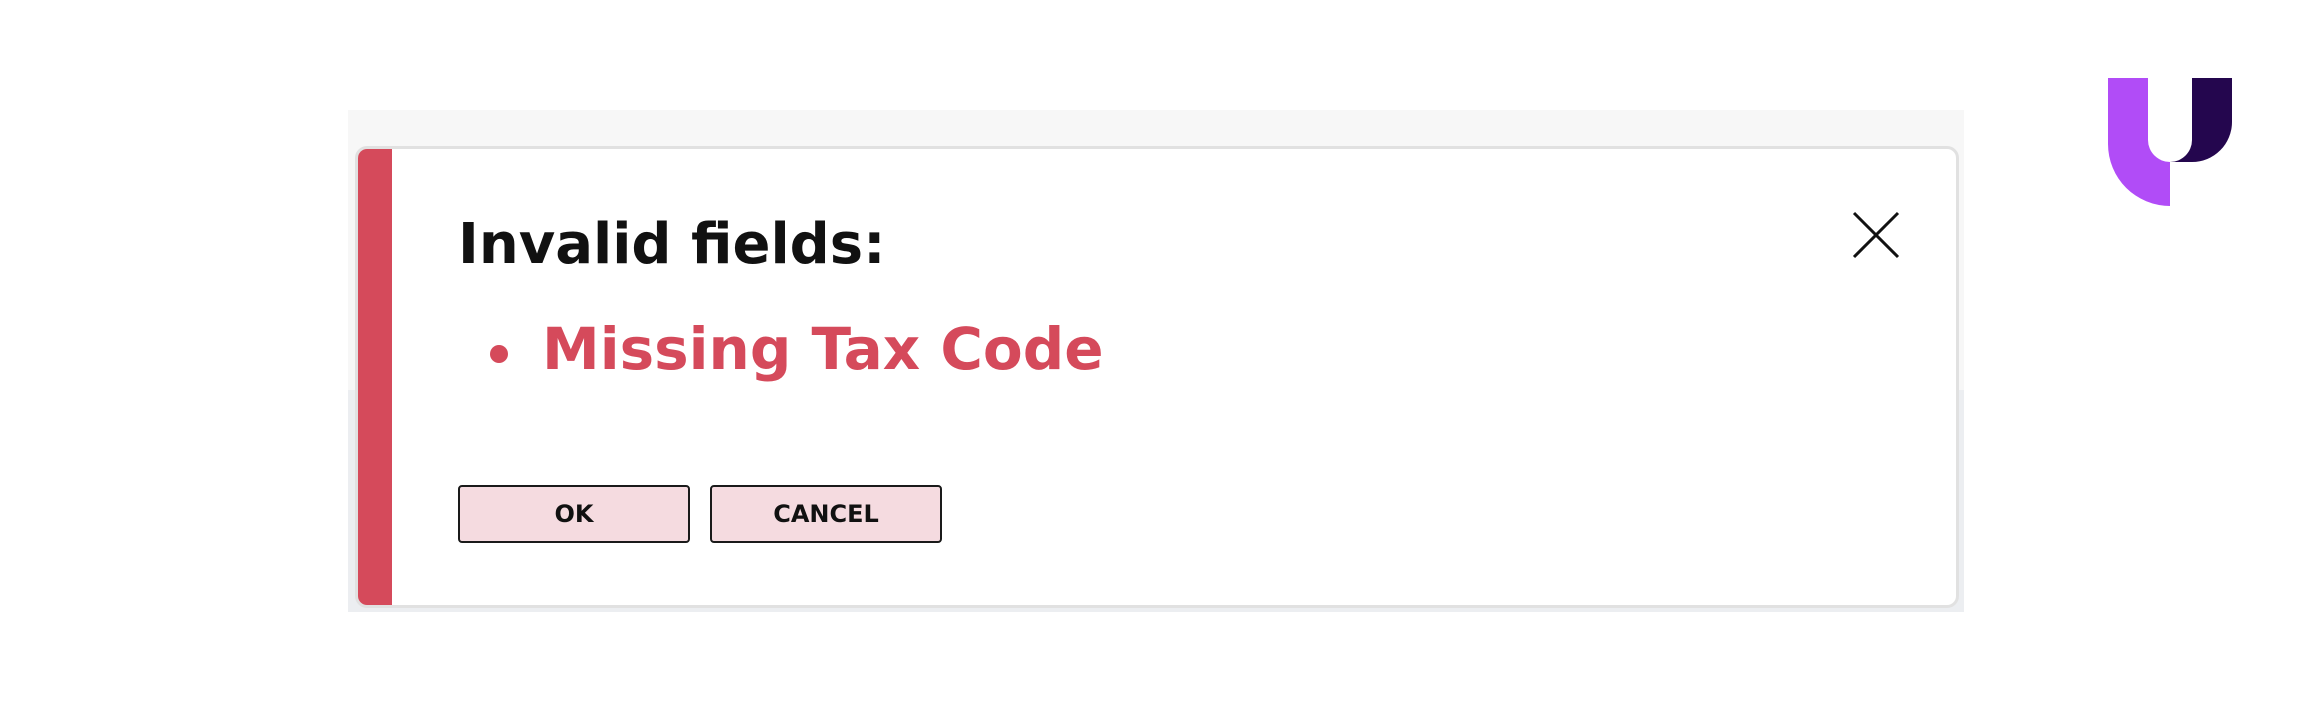 The height and width of the screenshot is (720, 2304). Describe the element at coordinates (574, 514) in the screenshot. I see `ok-button: OK` at that location.